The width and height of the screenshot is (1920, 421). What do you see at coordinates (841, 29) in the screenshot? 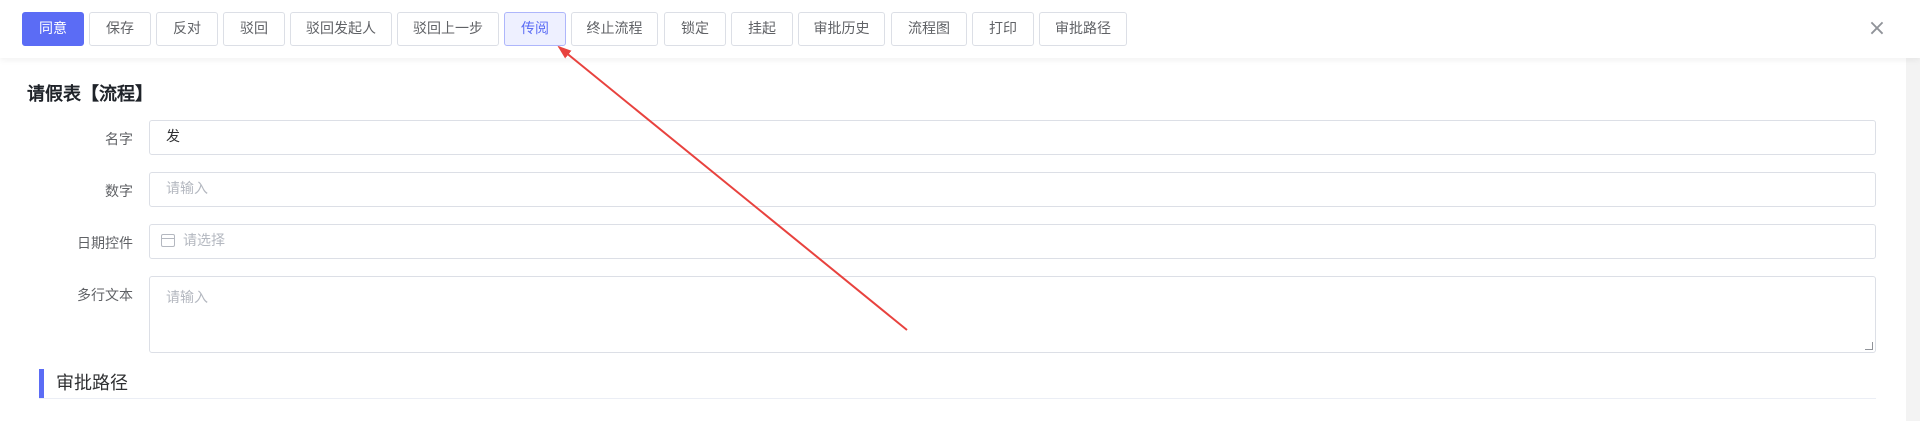
I see `approval-history-button: 审批历史` at bounding box center [841, 29].